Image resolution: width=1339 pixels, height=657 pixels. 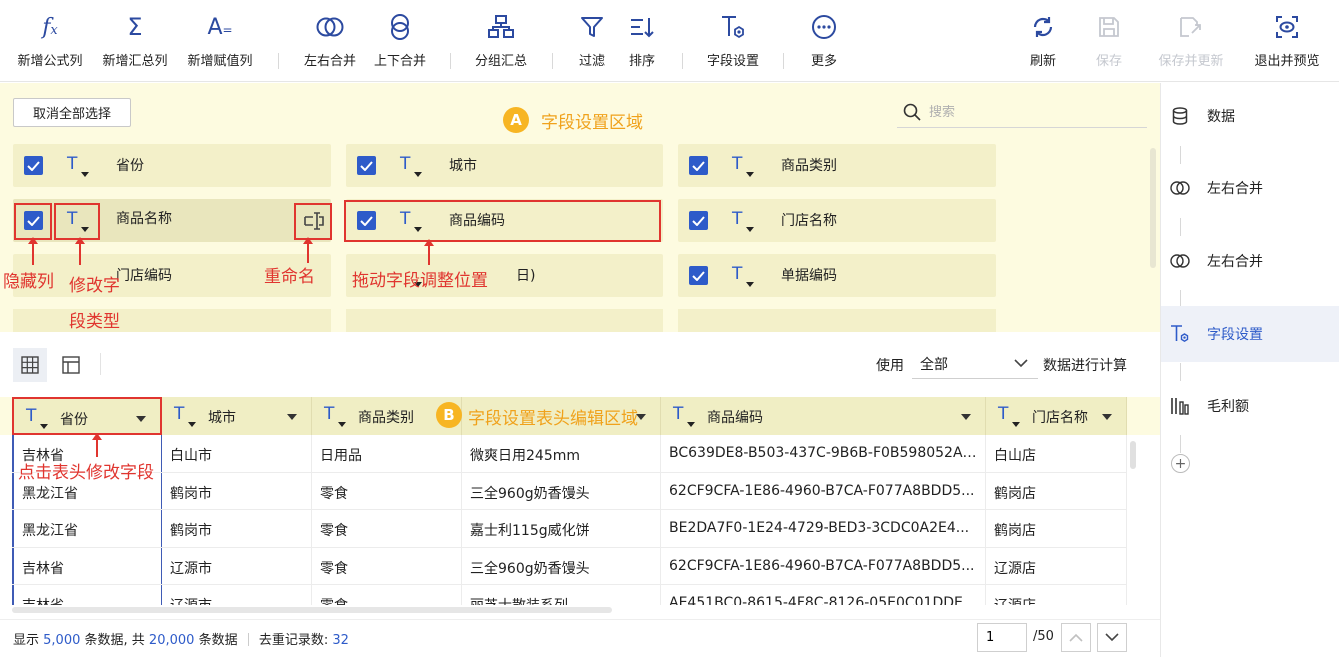 I want to click on field-search, so click(x=1022, y=112).